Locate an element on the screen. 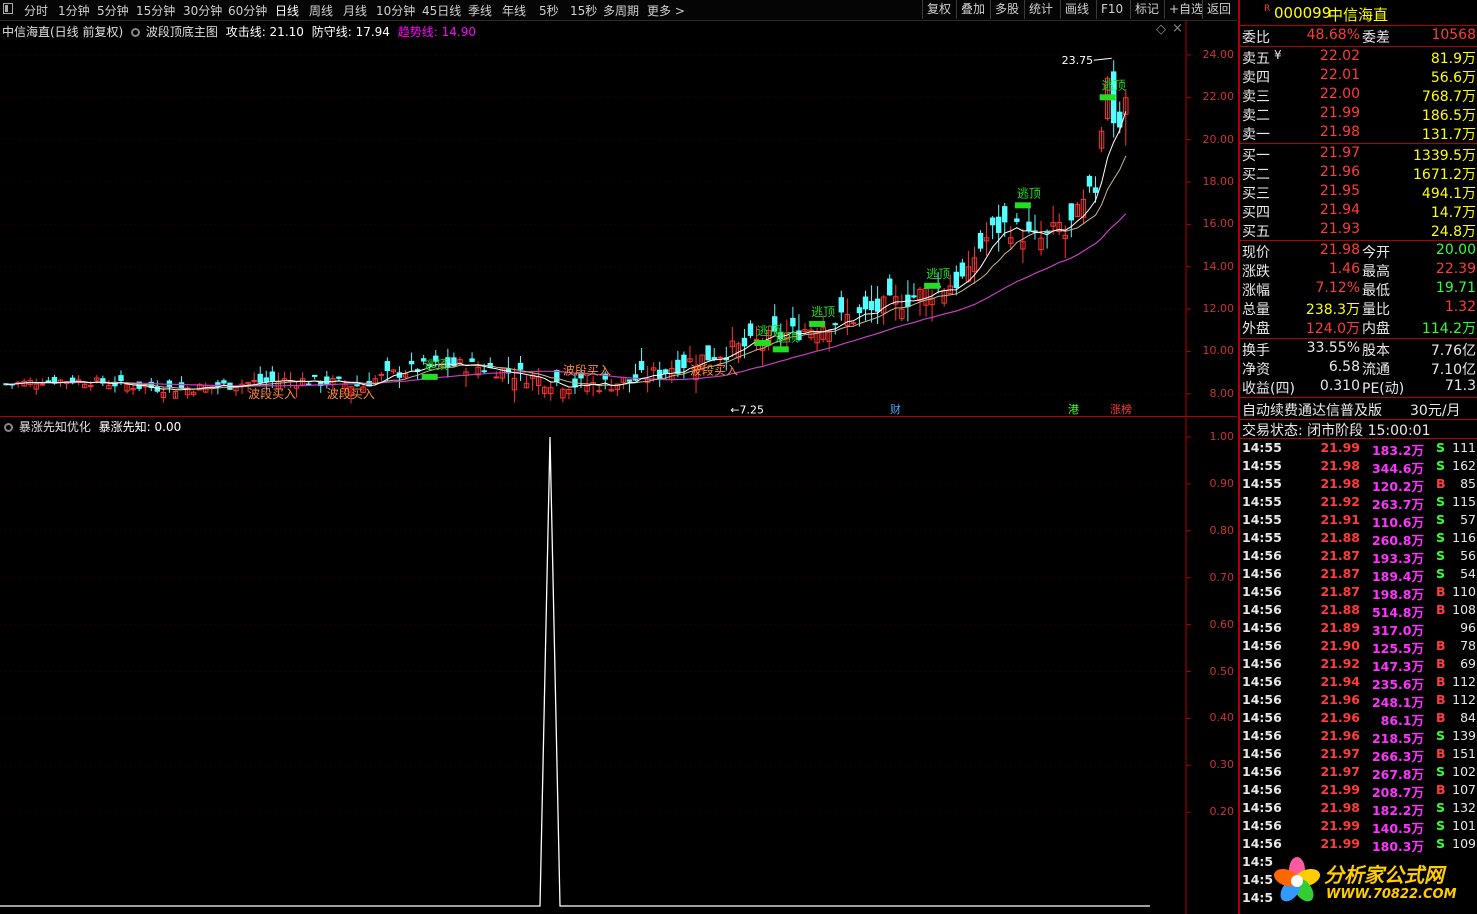 The image size is (1477, 914). bid-price: 21.93 is located at coordinates (1339, 229).